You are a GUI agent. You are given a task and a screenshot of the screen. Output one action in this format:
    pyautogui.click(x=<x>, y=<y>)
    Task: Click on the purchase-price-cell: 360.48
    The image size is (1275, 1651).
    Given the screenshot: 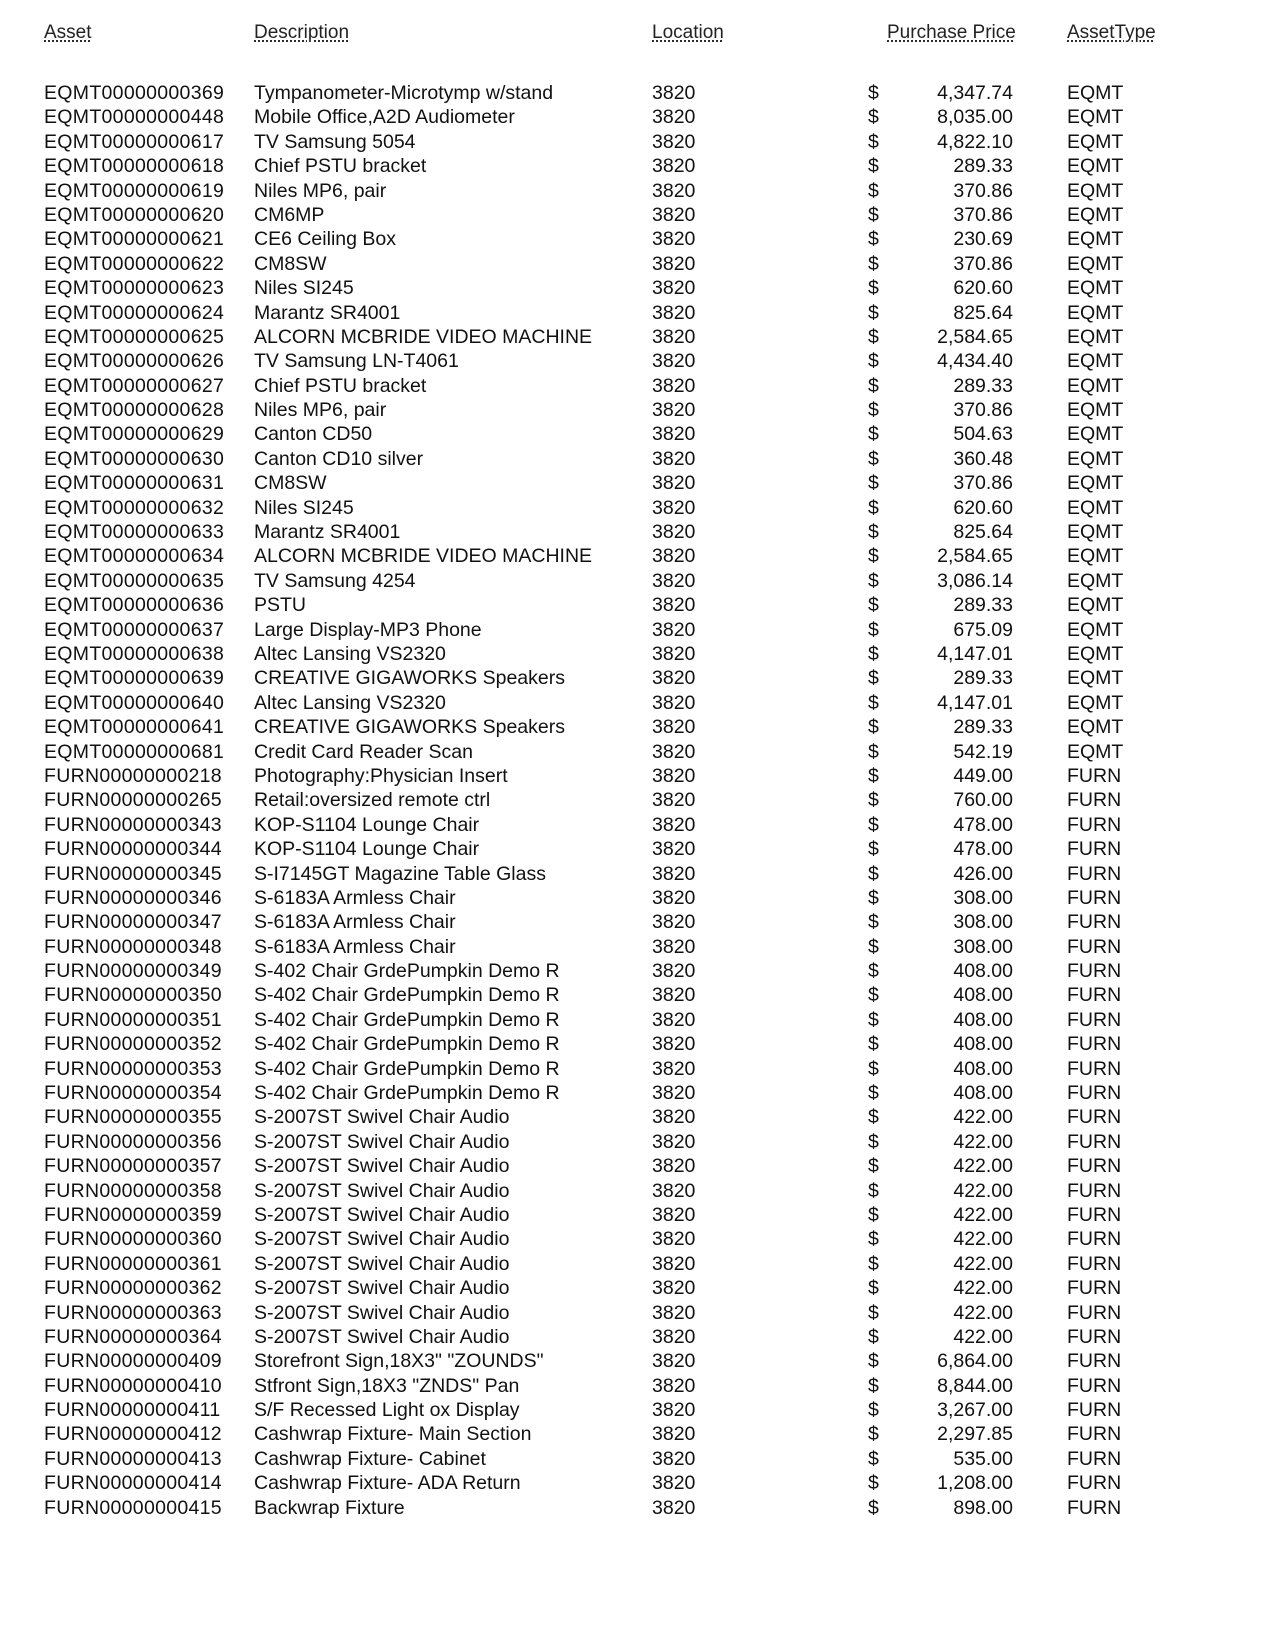 What is the action you would take?
    pyautogui.click(x=983, y=458)
    